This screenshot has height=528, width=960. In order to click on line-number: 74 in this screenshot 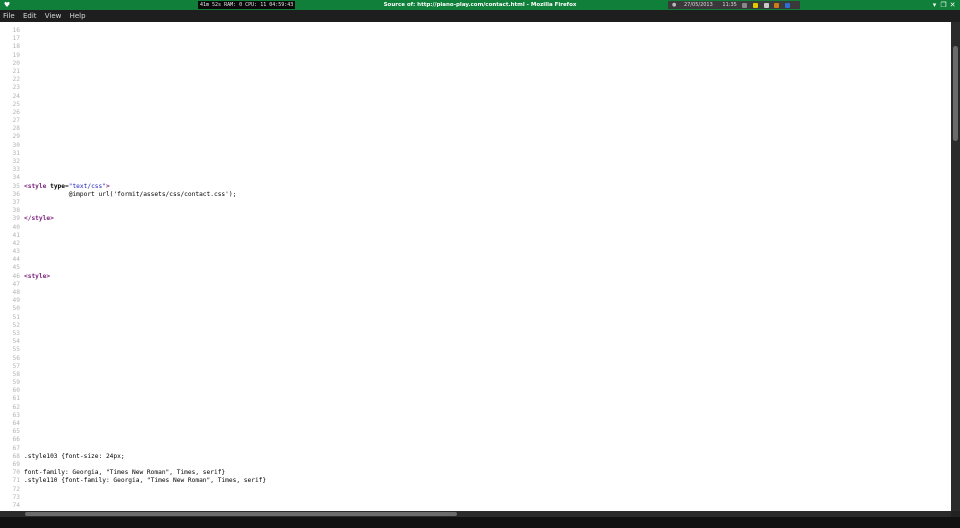, I will do `click(16, 505)`.